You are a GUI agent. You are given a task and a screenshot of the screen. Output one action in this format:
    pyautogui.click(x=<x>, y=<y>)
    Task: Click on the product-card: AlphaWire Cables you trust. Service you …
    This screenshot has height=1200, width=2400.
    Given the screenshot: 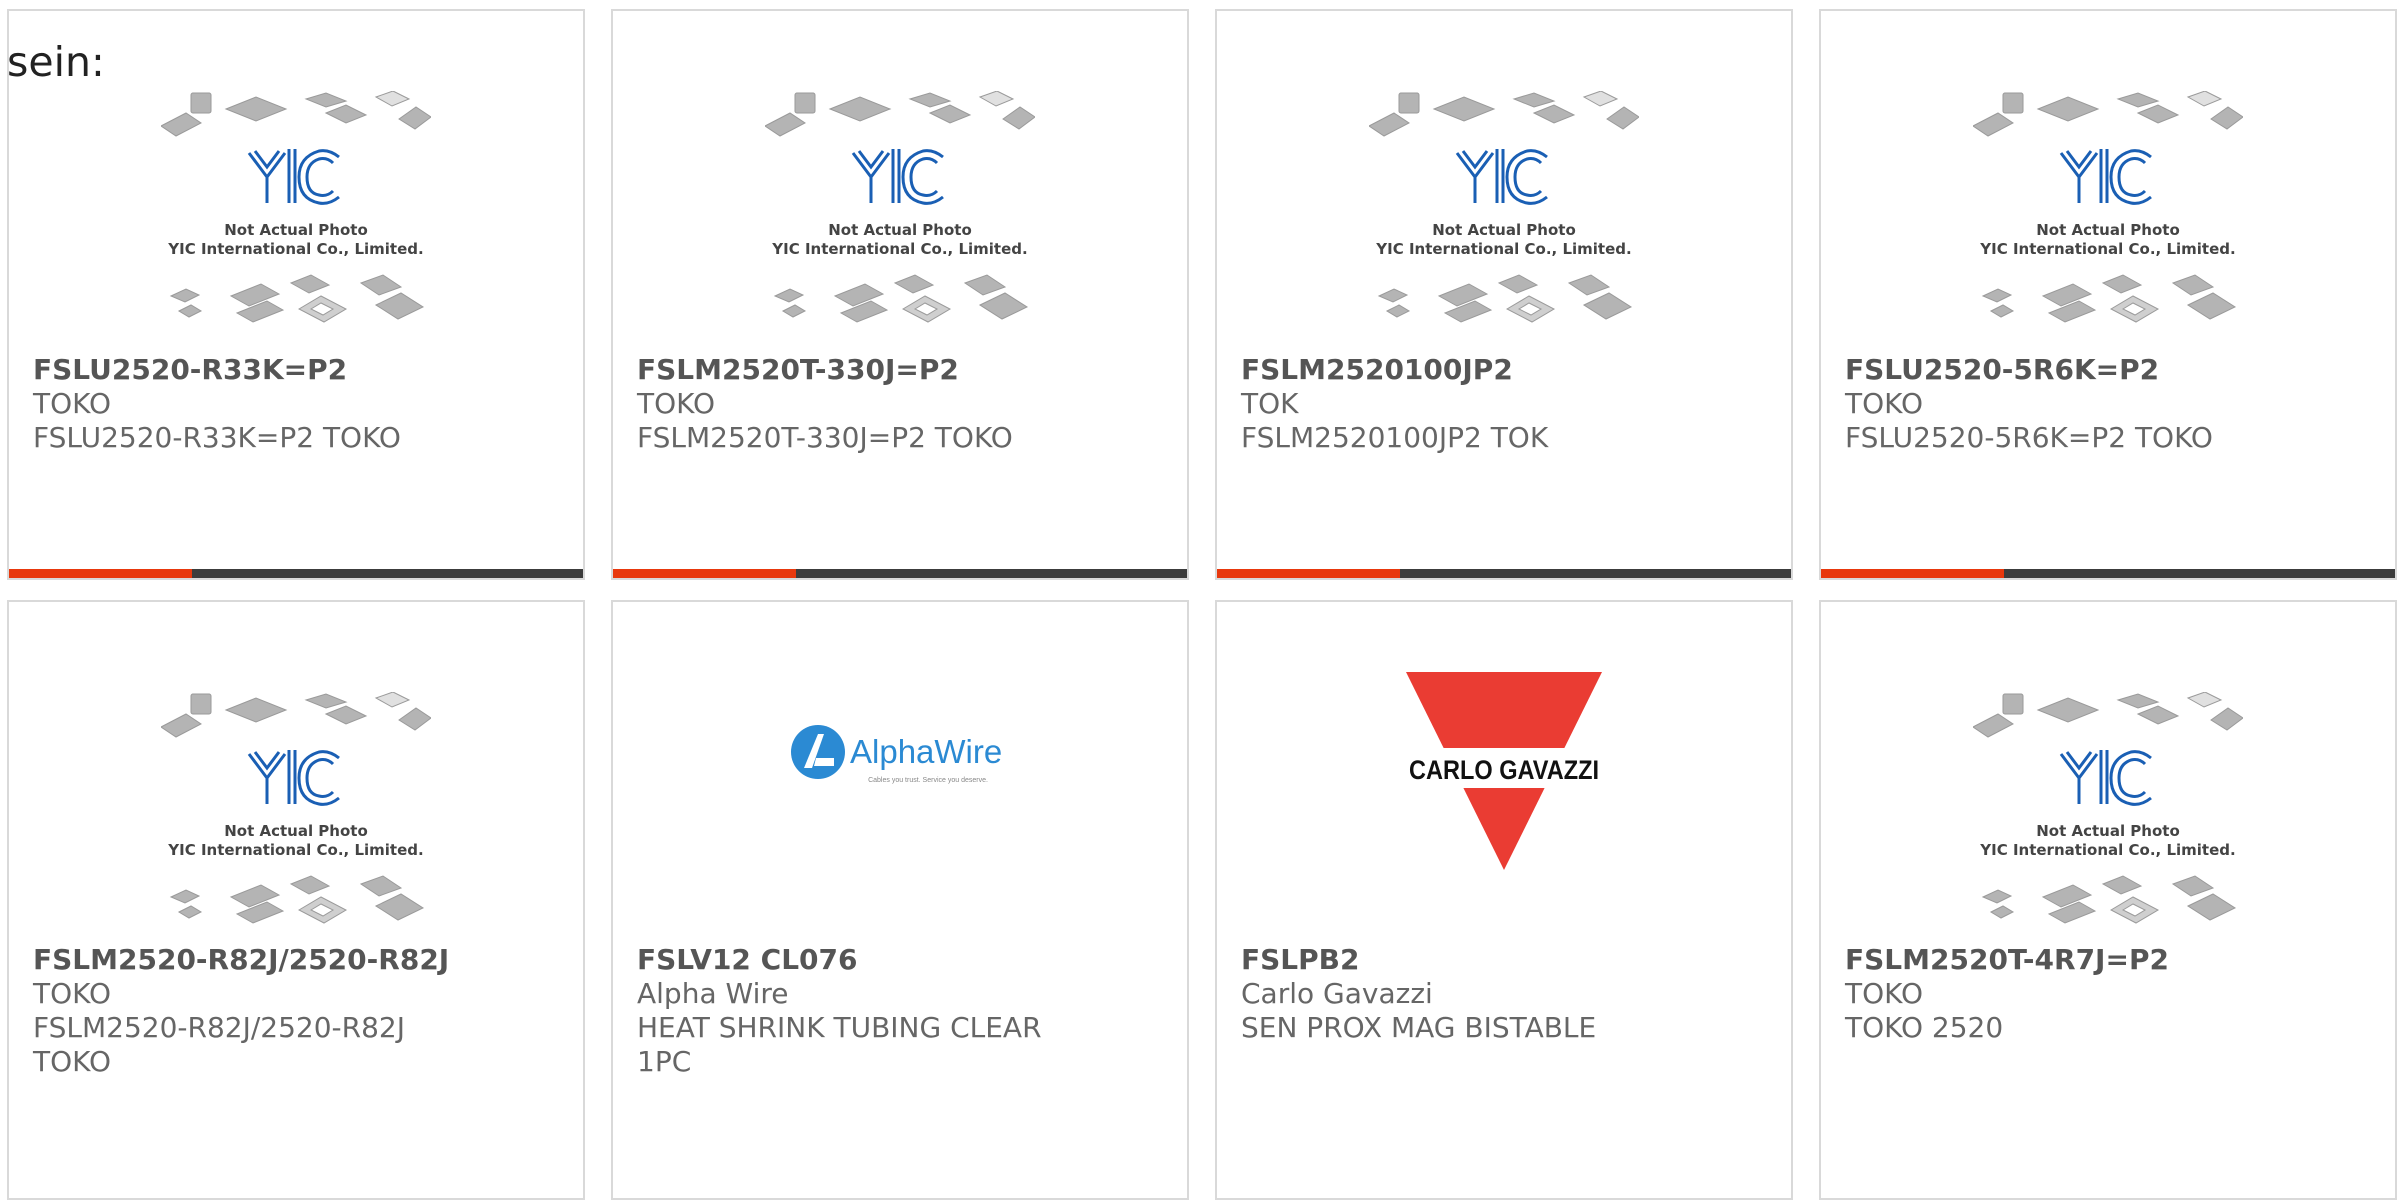 What is the action you would take?
    pyautogui.click(x=900, y=900)
    